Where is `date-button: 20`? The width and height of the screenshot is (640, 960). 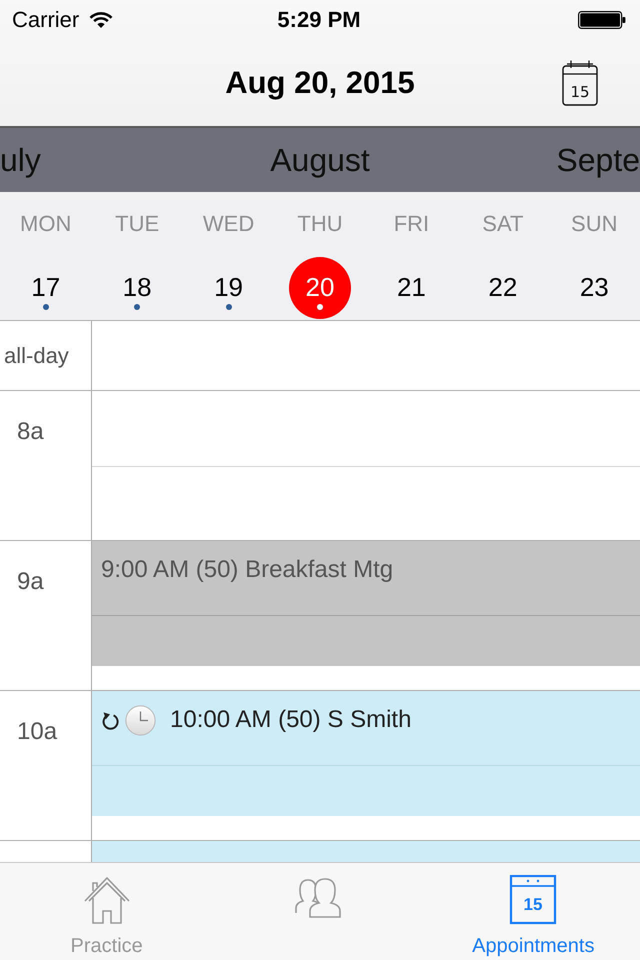 date-button: 20 is located at coordinates (319, 287).